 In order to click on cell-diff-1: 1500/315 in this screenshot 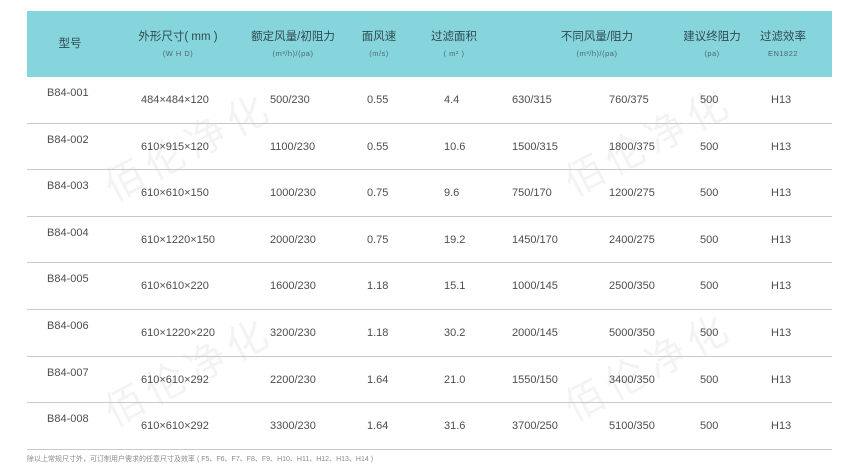, I will do `click(535, 146)`.